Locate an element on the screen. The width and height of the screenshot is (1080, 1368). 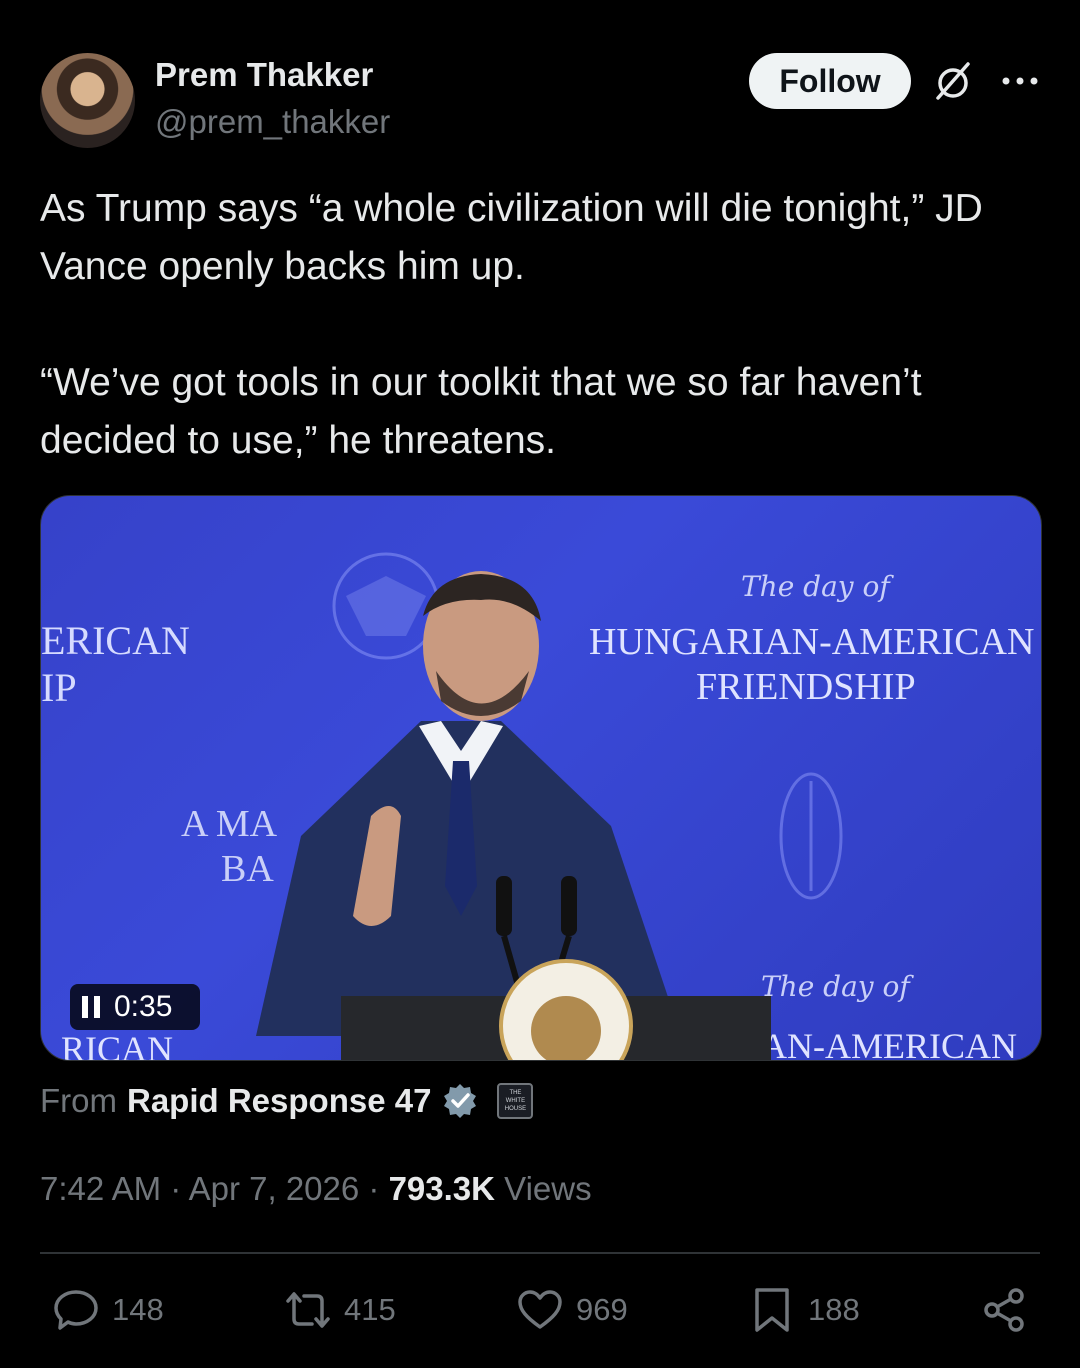
share-button is located at coordinates (1004, 1310).